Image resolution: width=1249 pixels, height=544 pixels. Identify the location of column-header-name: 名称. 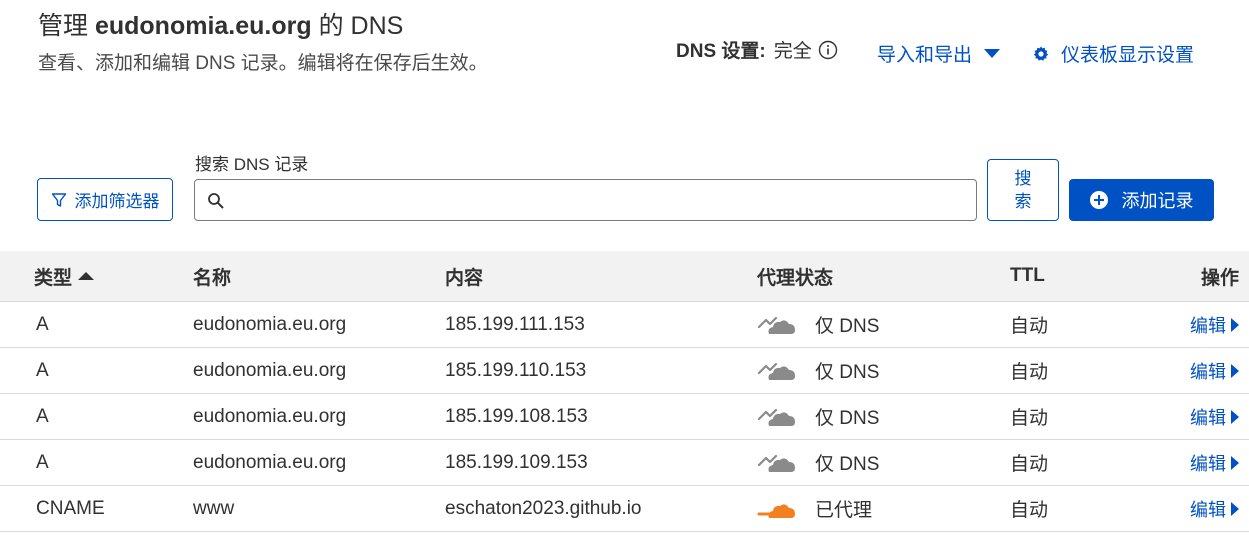
(212, 276).